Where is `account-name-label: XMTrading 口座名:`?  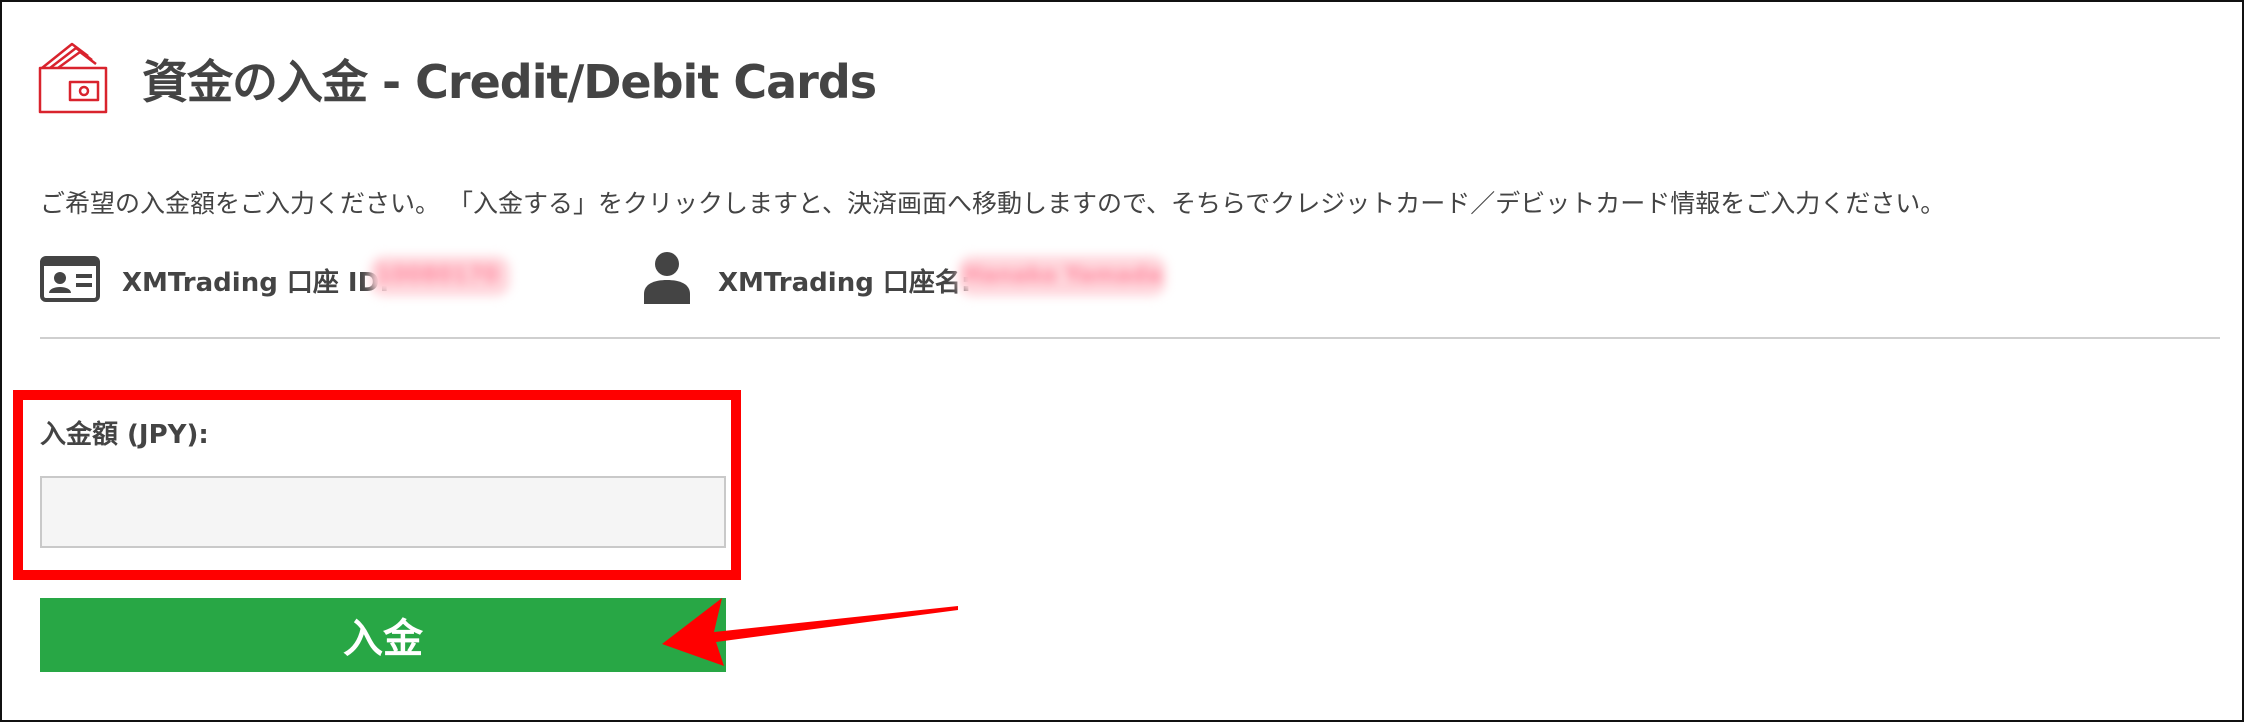
account-name-label: XMTrading 口座名: is located at coordinates (845, 283).